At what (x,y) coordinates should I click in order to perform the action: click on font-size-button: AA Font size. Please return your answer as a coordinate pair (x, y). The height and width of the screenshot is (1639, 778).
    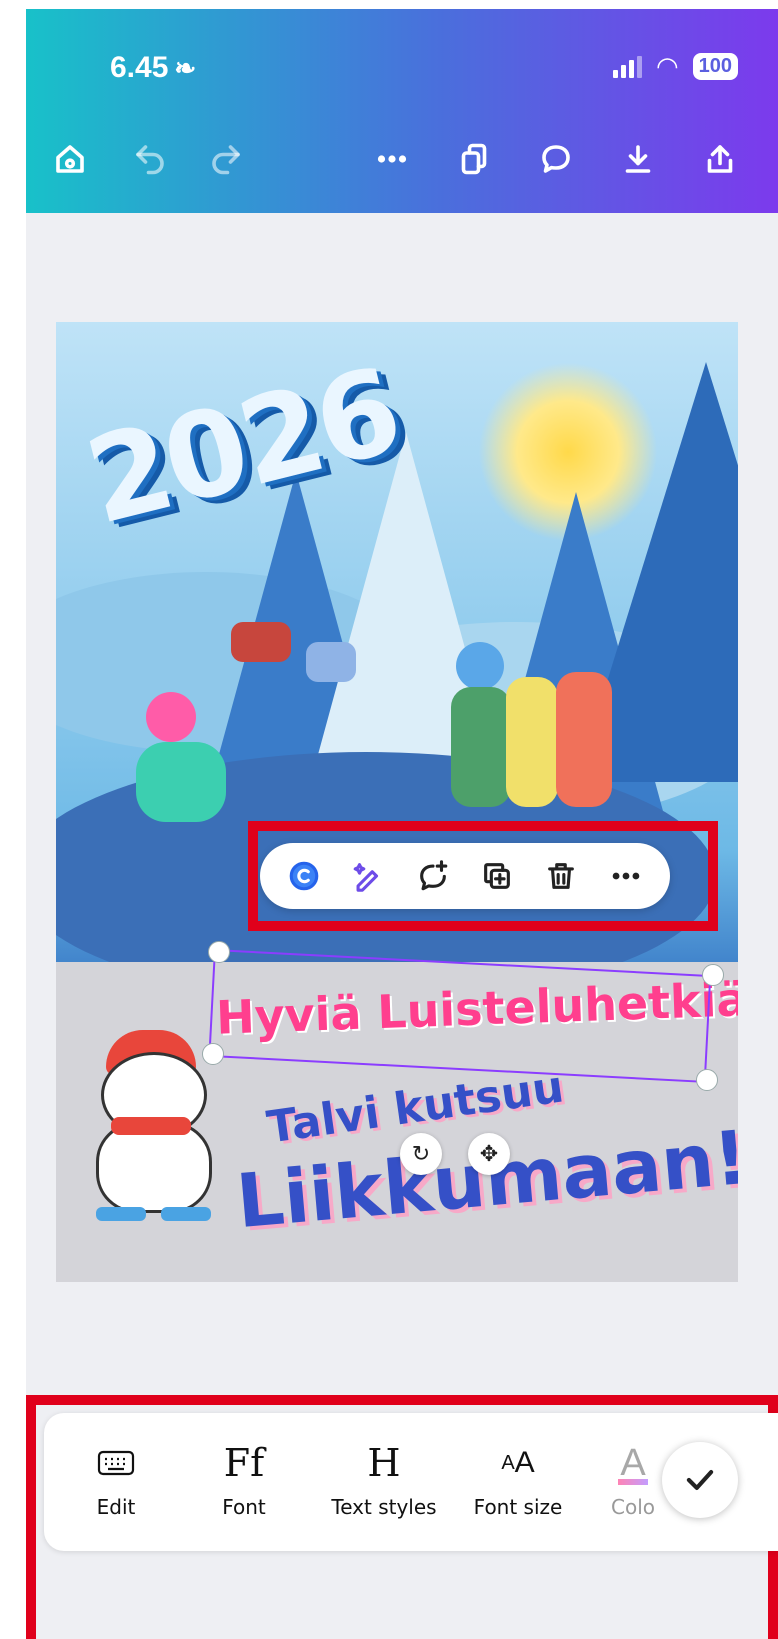
    Looking at the image, I should click on (518, 1477).